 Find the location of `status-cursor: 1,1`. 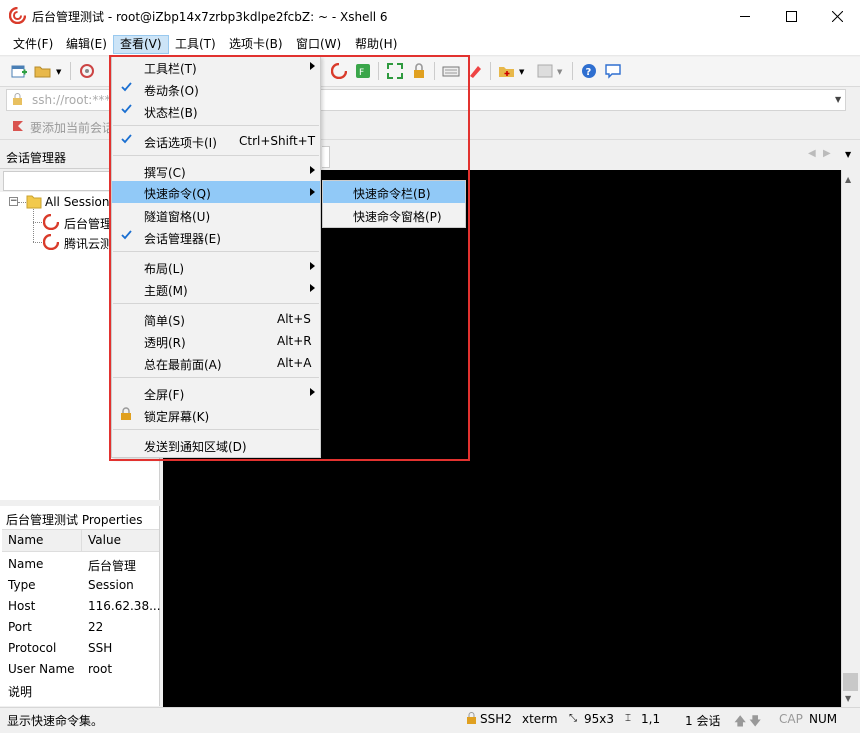

status-cursor: 1,1 is located at coordinates (651, 719).